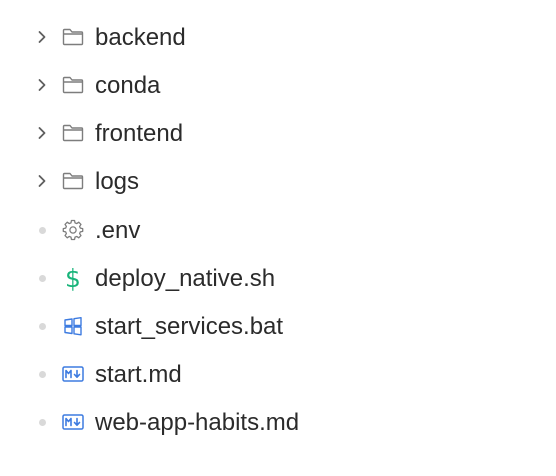  I want to click on tree-item-label: .env, so click(118, 230).